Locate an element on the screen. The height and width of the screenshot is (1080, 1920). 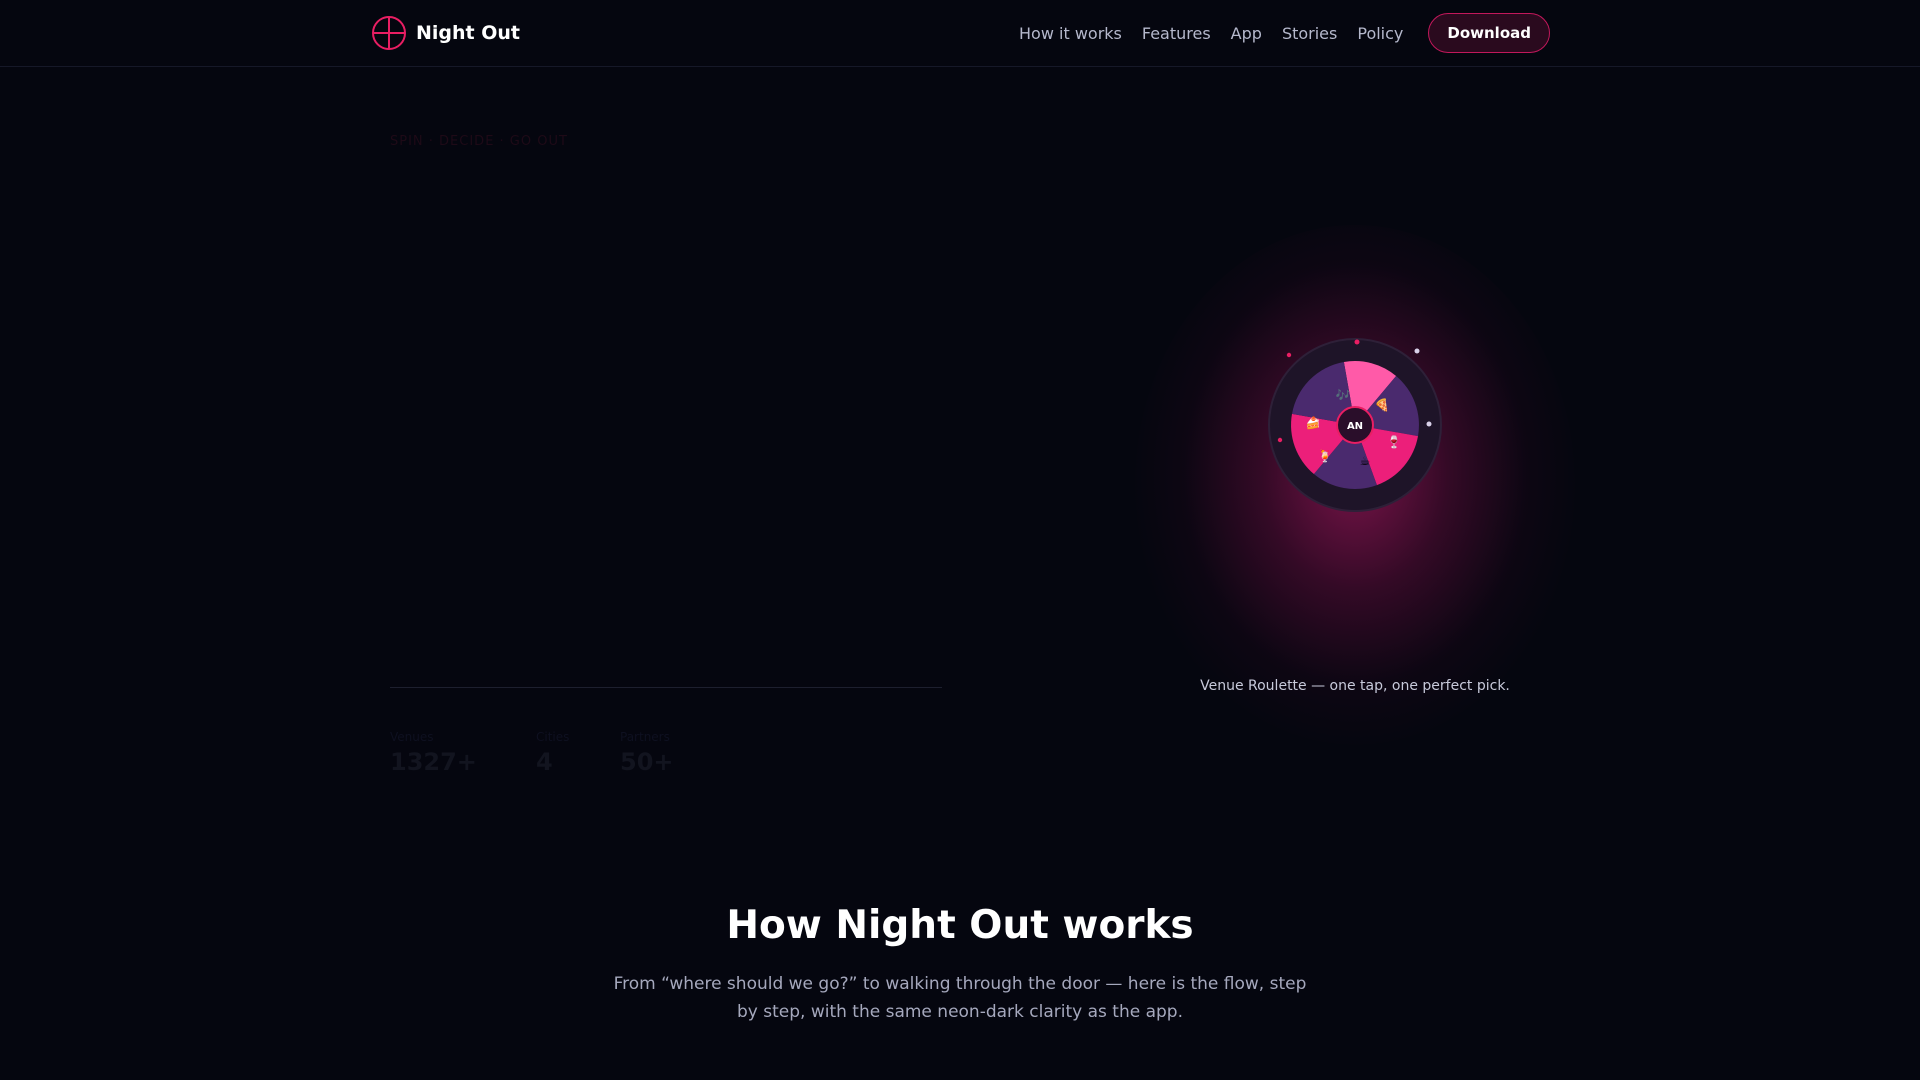
stat-venues: Venues 1327+ is located at coordinates (433, 753).